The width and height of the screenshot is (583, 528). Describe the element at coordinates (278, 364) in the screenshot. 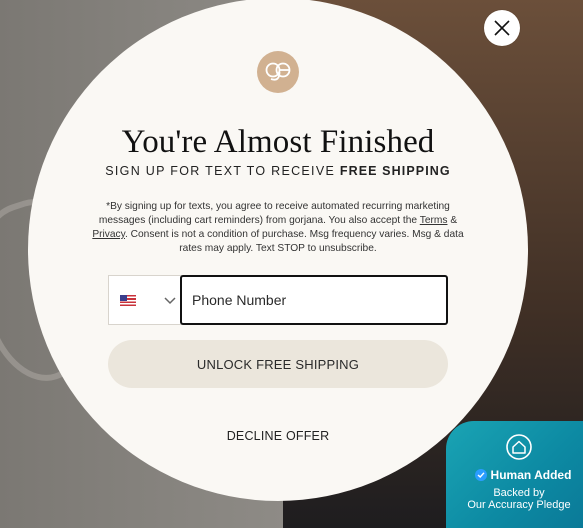

I see `unlock-free-shipping-button: UNLOCK FREE SHIPPING` at that location.